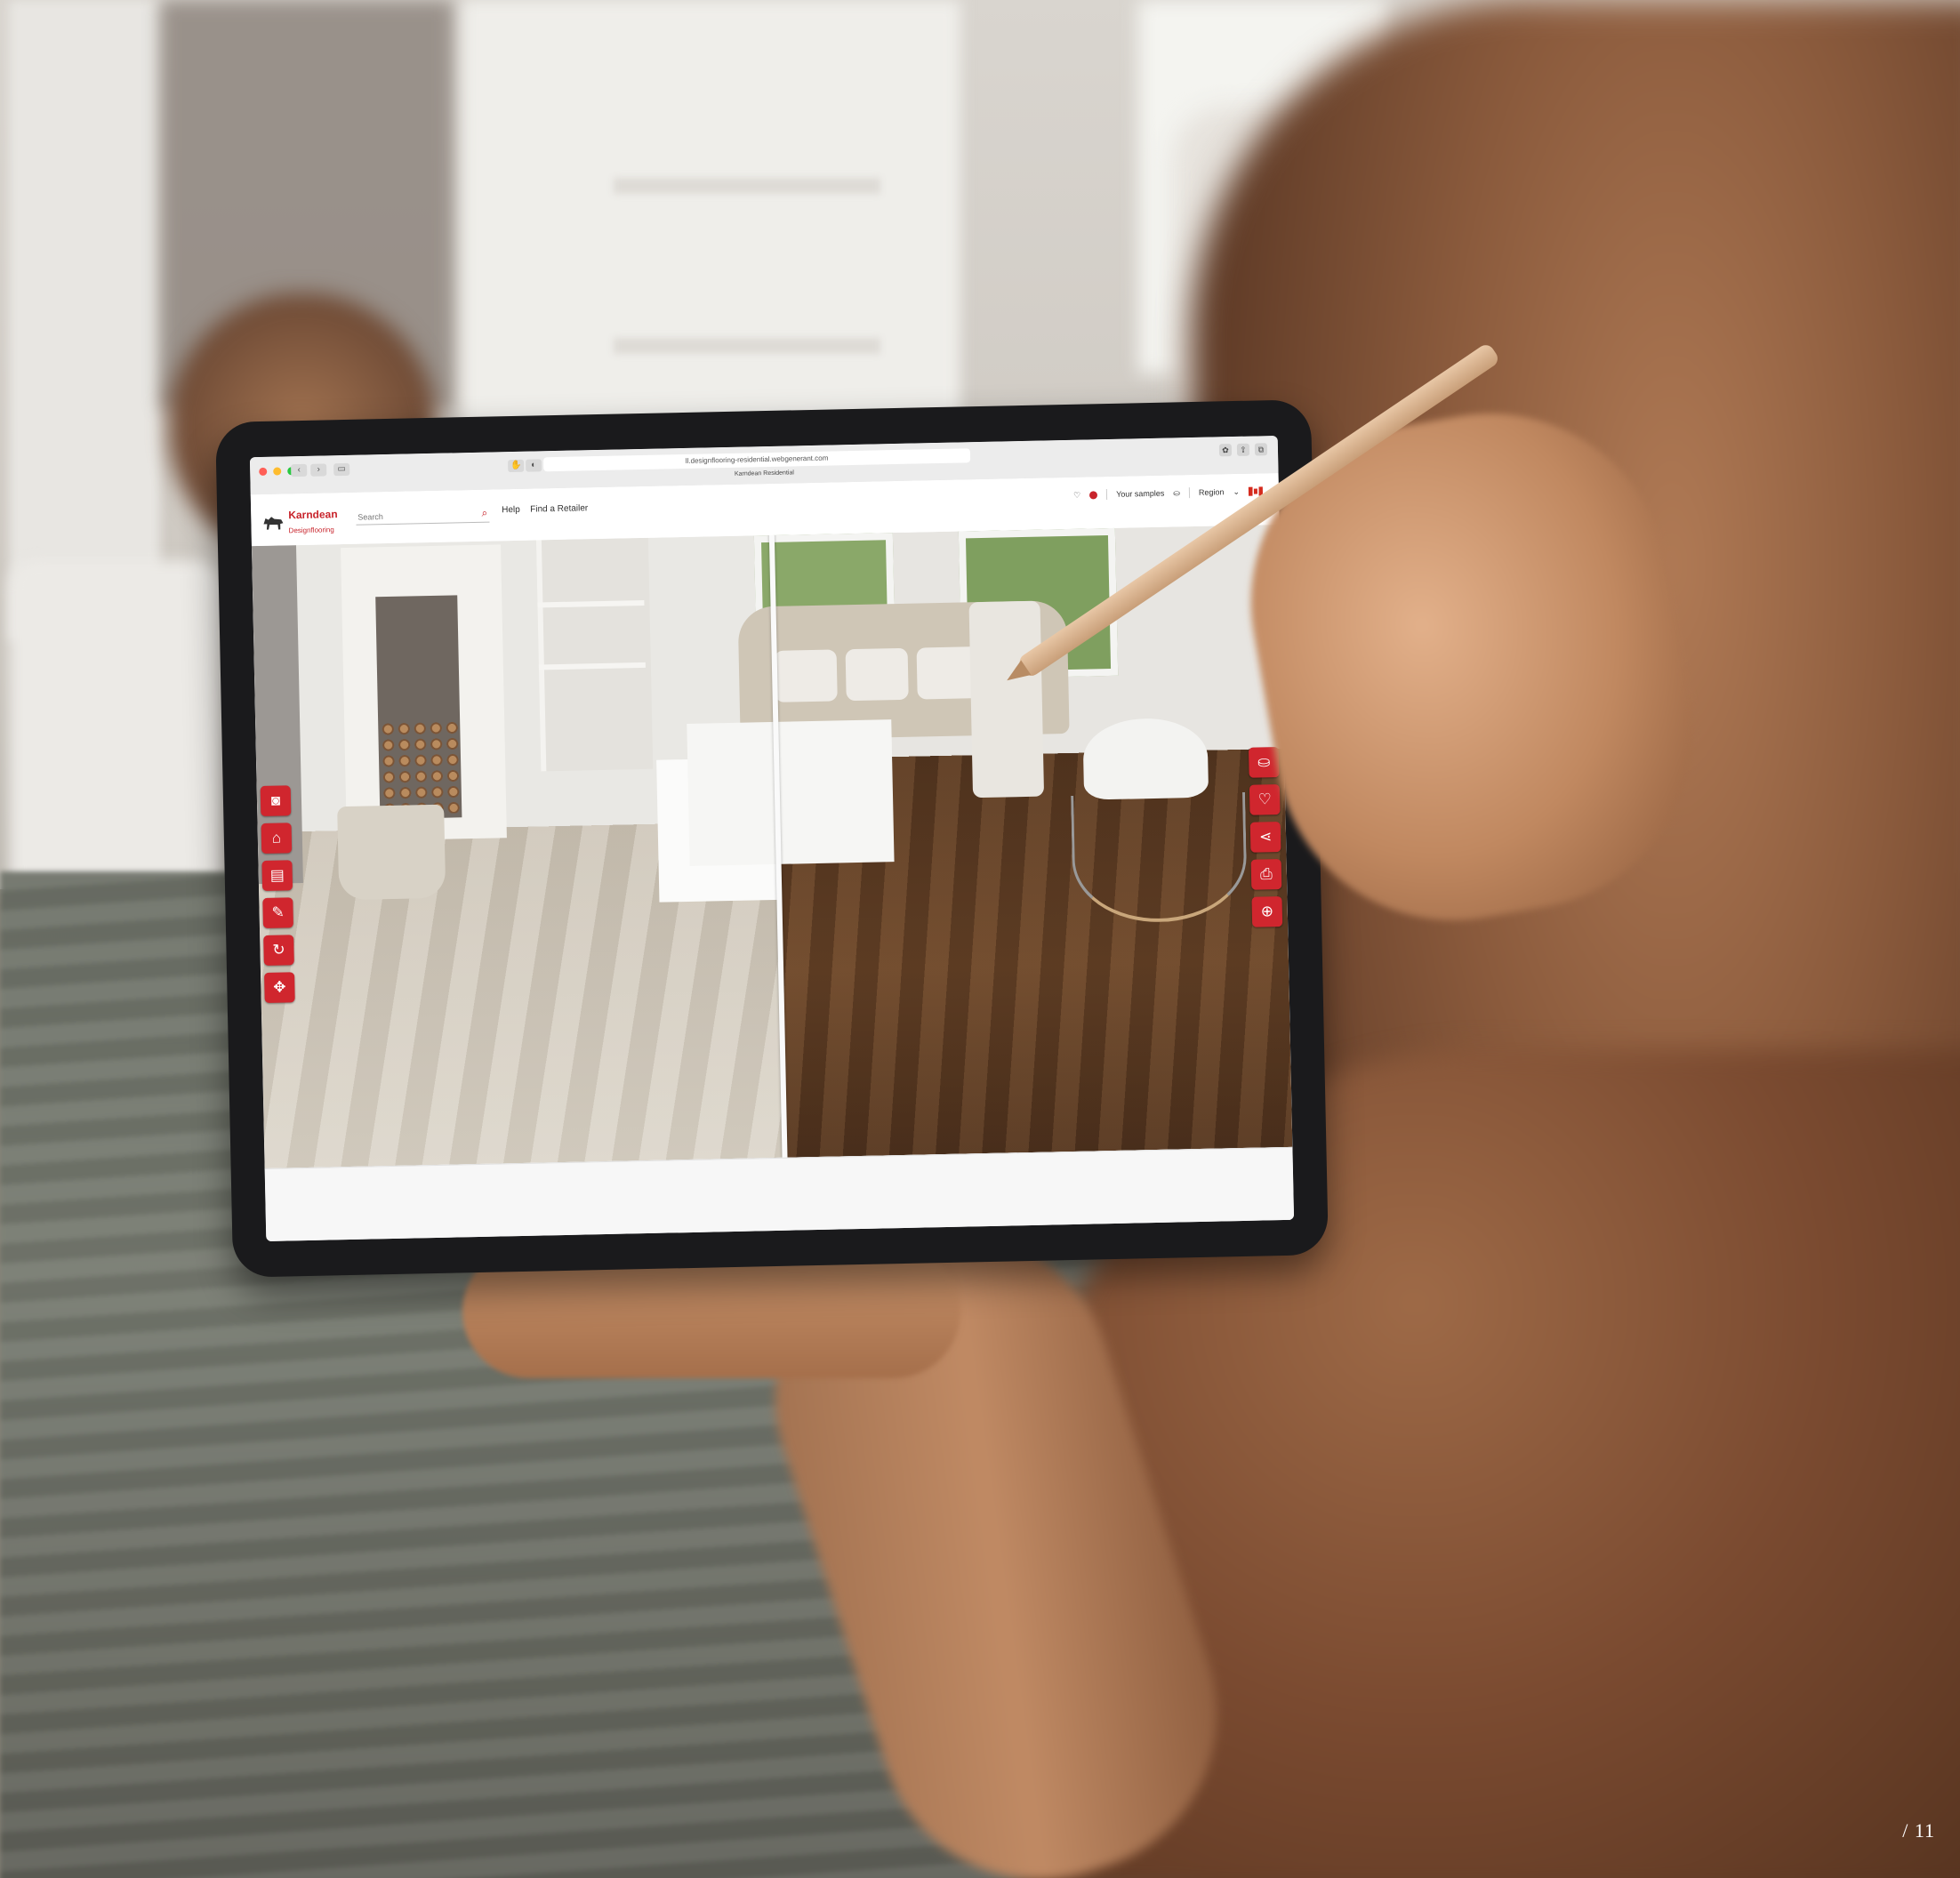 Image resolution: width=1960 pixels, height=1878 pixels. I want to click on minimize-window-button, so click(277, 471).